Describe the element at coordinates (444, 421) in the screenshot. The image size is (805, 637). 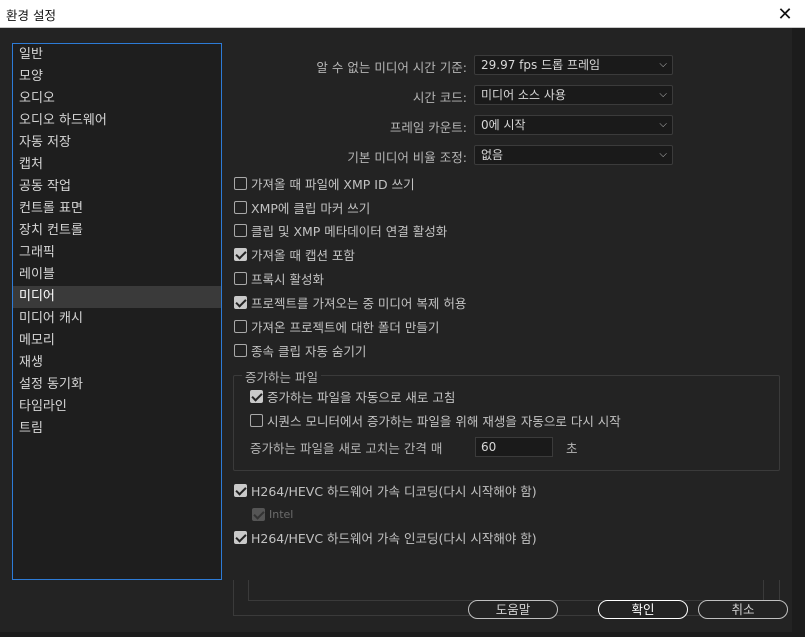
I see `auto-restart-playback-label: 시퀀스 모니터에서 증가하는 파일을 위해 재생을 자동으로 다시 시작` at that location.